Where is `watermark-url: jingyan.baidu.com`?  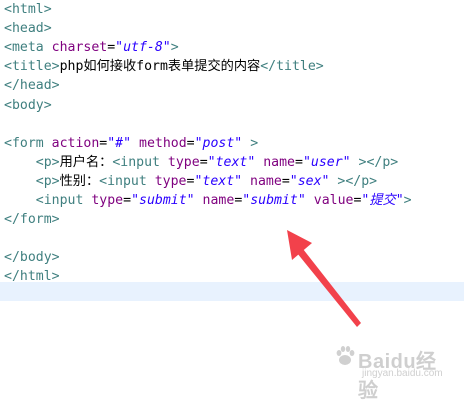
watermark-url: jingyan.baidu.com is located at coordinates (402, 373).